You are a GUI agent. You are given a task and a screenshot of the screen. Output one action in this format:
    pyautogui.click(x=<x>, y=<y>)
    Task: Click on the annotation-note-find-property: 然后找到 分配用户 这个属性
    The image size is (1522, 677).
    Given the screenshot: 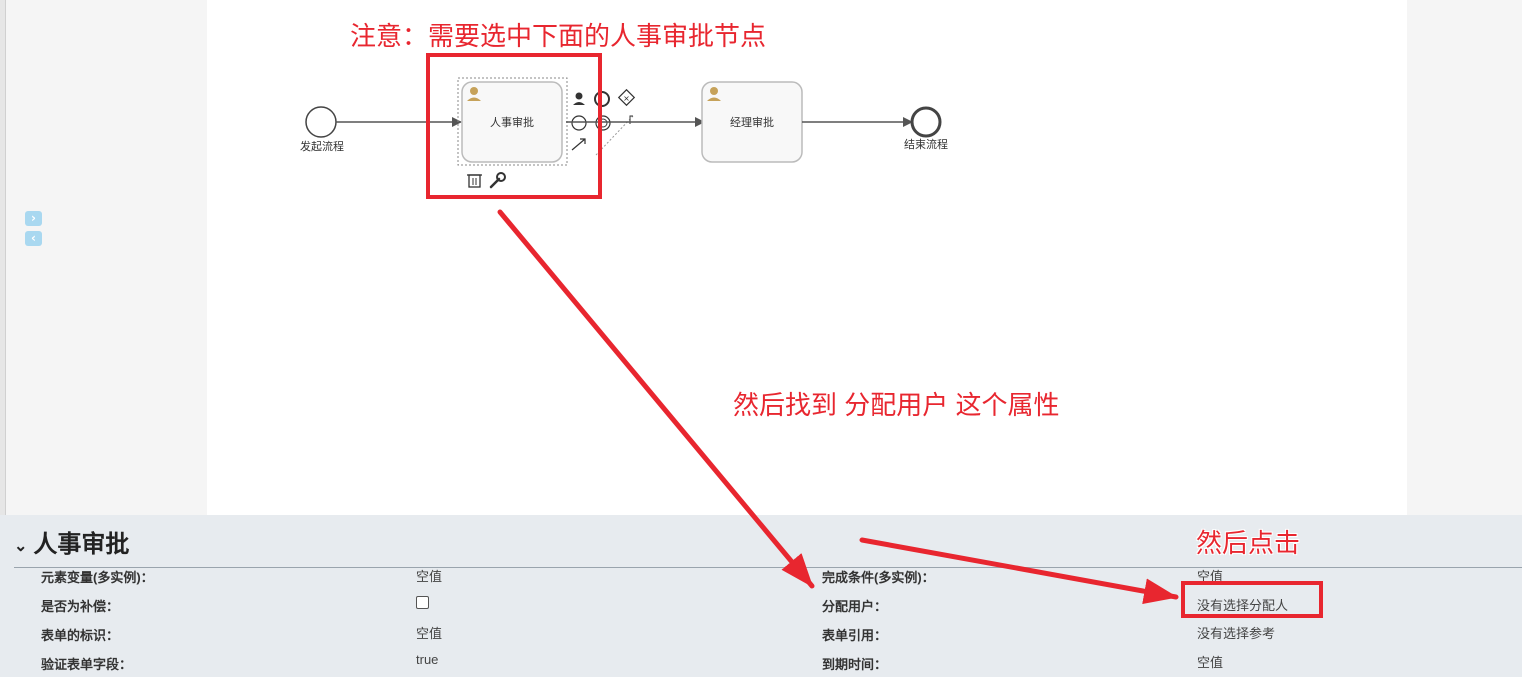 What is the action you would take?
    pyautogui.click(x=896, y=405)
    